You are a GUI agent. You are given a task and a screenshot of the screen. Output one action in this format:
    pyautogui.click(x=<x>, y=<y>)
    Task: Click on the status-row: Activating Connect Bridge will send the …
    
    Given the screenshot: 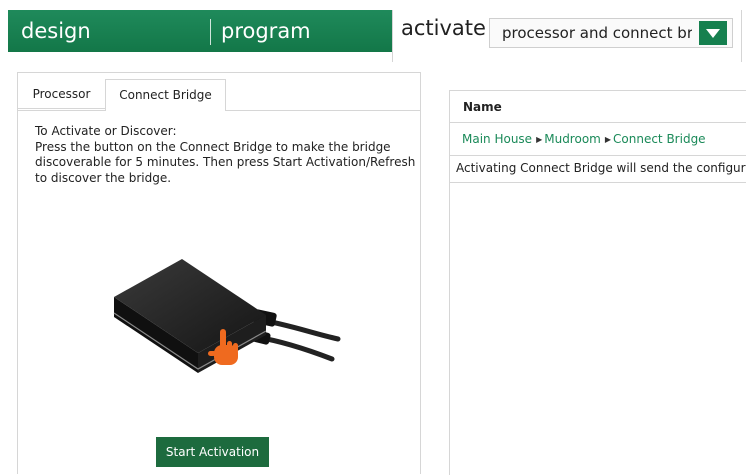 What is the action you would take?
    pyautogui.click(x=598, y=169)
    